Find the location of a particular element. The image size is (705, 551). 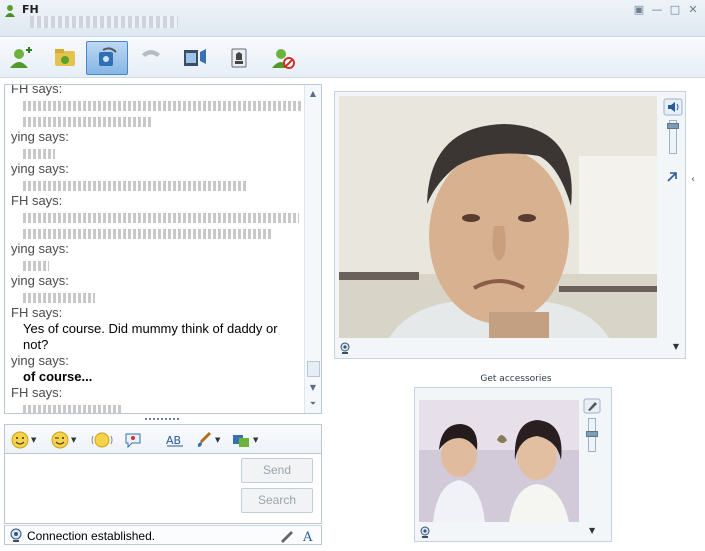

block-contact-icon is located at coordinates (283, 59).